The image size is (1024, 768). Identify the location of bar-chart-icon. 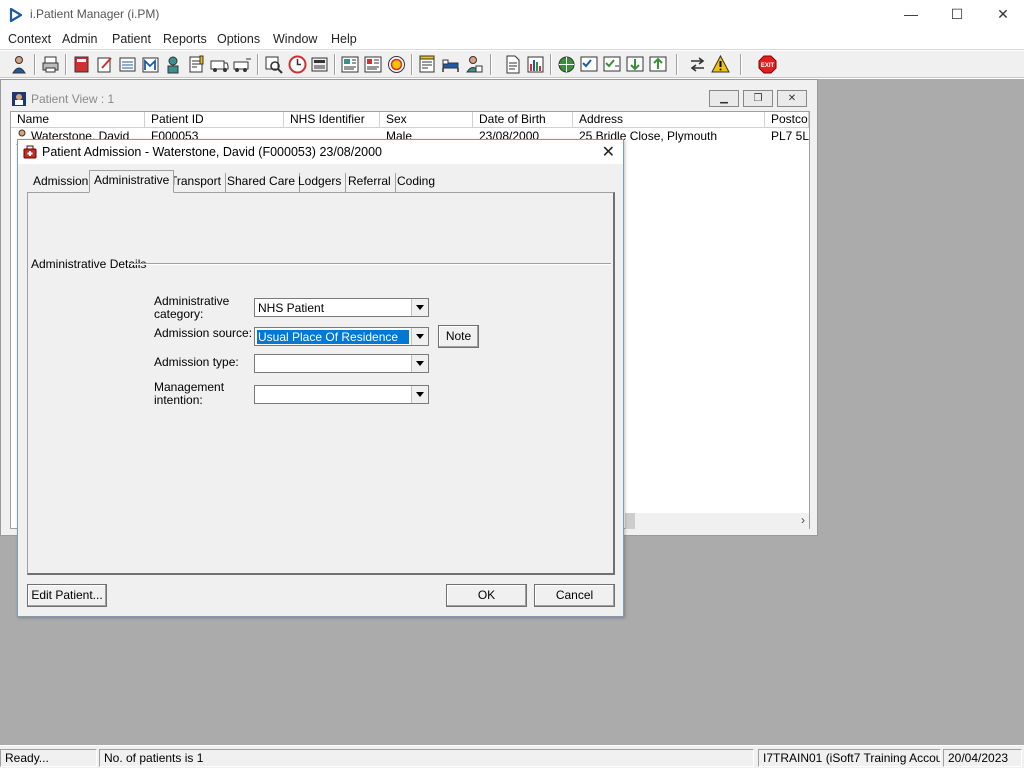
(535, 64).